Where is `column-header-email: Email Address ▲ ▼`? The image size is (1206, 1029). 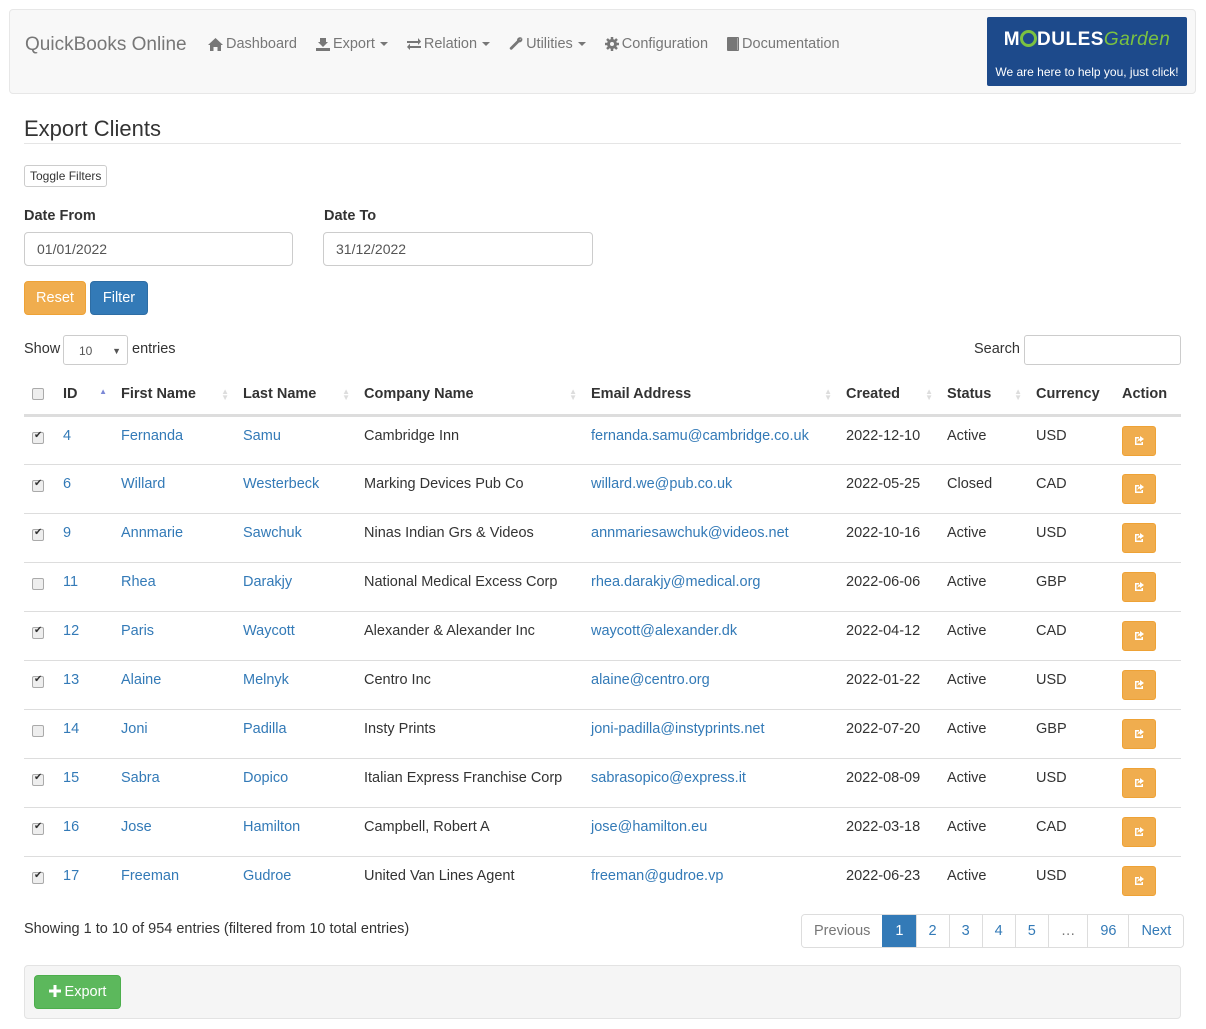
column-header-email: Email Address ▲ ▼ is located at coordinates (710, 396).